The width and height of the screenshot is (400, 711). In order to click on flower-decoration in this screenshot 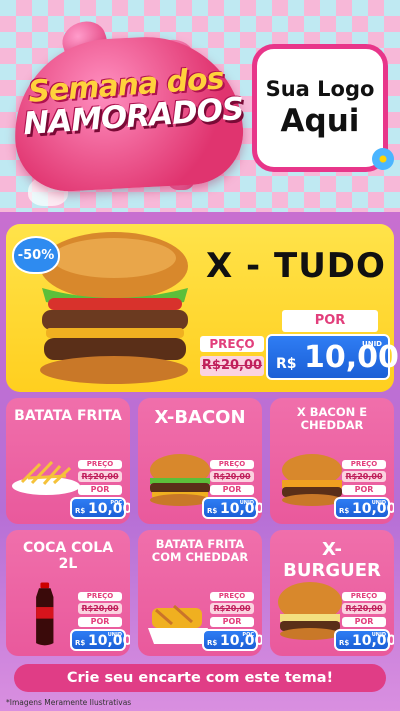, I will do `click(383, 159)`.